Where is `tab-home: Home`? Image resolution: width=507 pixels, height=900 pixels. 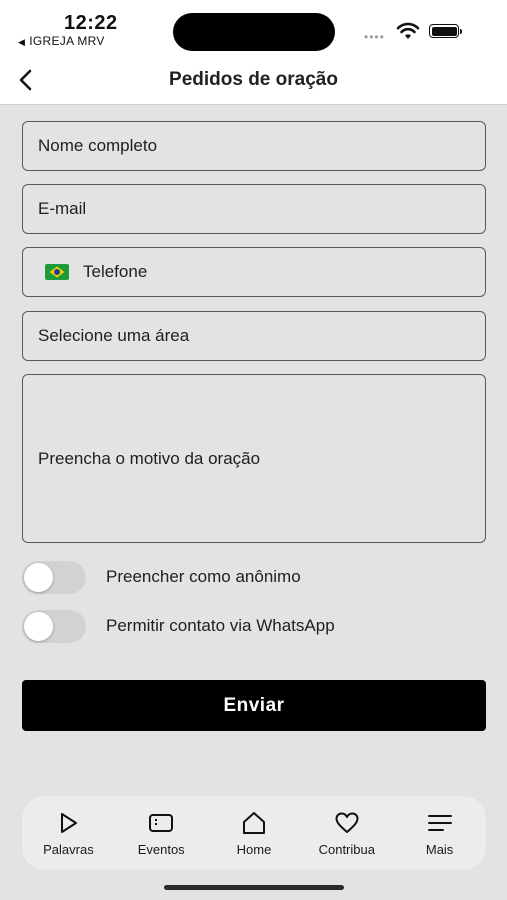
tab-home: Home is located at coordinates (254, 833).